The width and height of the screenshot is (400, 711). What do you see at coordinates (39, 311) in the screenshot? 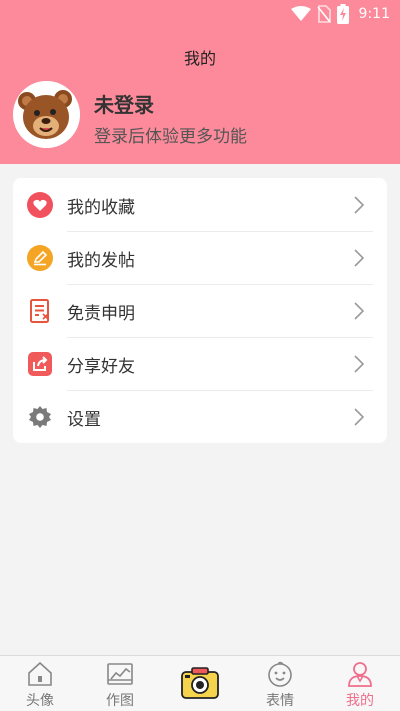
I see `document-icon` at bounding box center [39, 311].